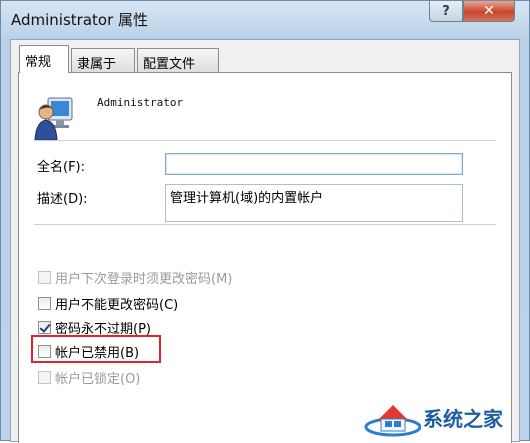  What do you see at coordinates (61, 167) in the screenshot?
I see `full-name-label: 全名(F):` at bounding box center [61, 167].